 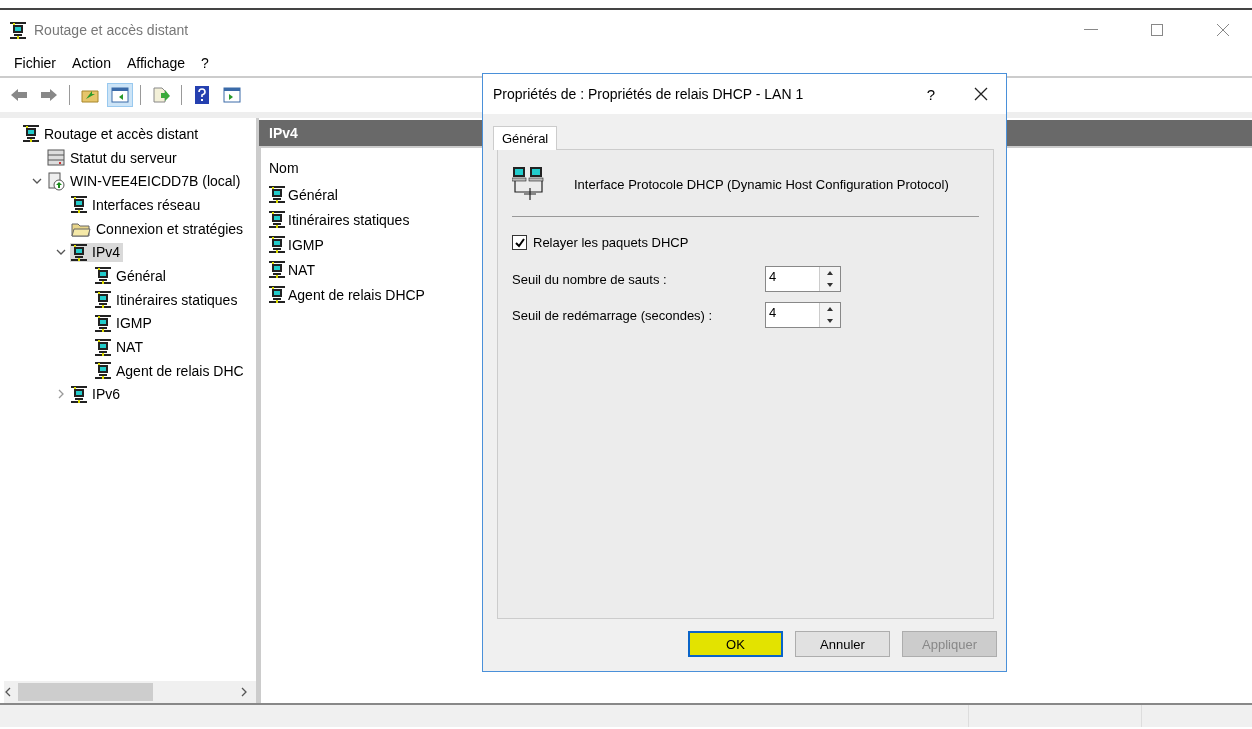 I want to click on window-title: Routage et accès distant, so click(x=111, y=30).